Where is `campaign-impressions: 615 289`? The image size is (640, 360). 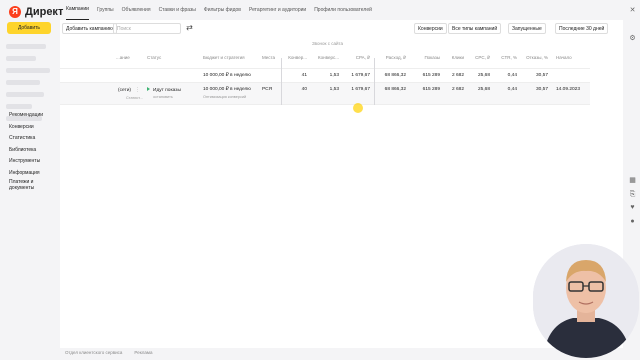 campaign-impressions: 615 289 is located at coordinates (431, 89).